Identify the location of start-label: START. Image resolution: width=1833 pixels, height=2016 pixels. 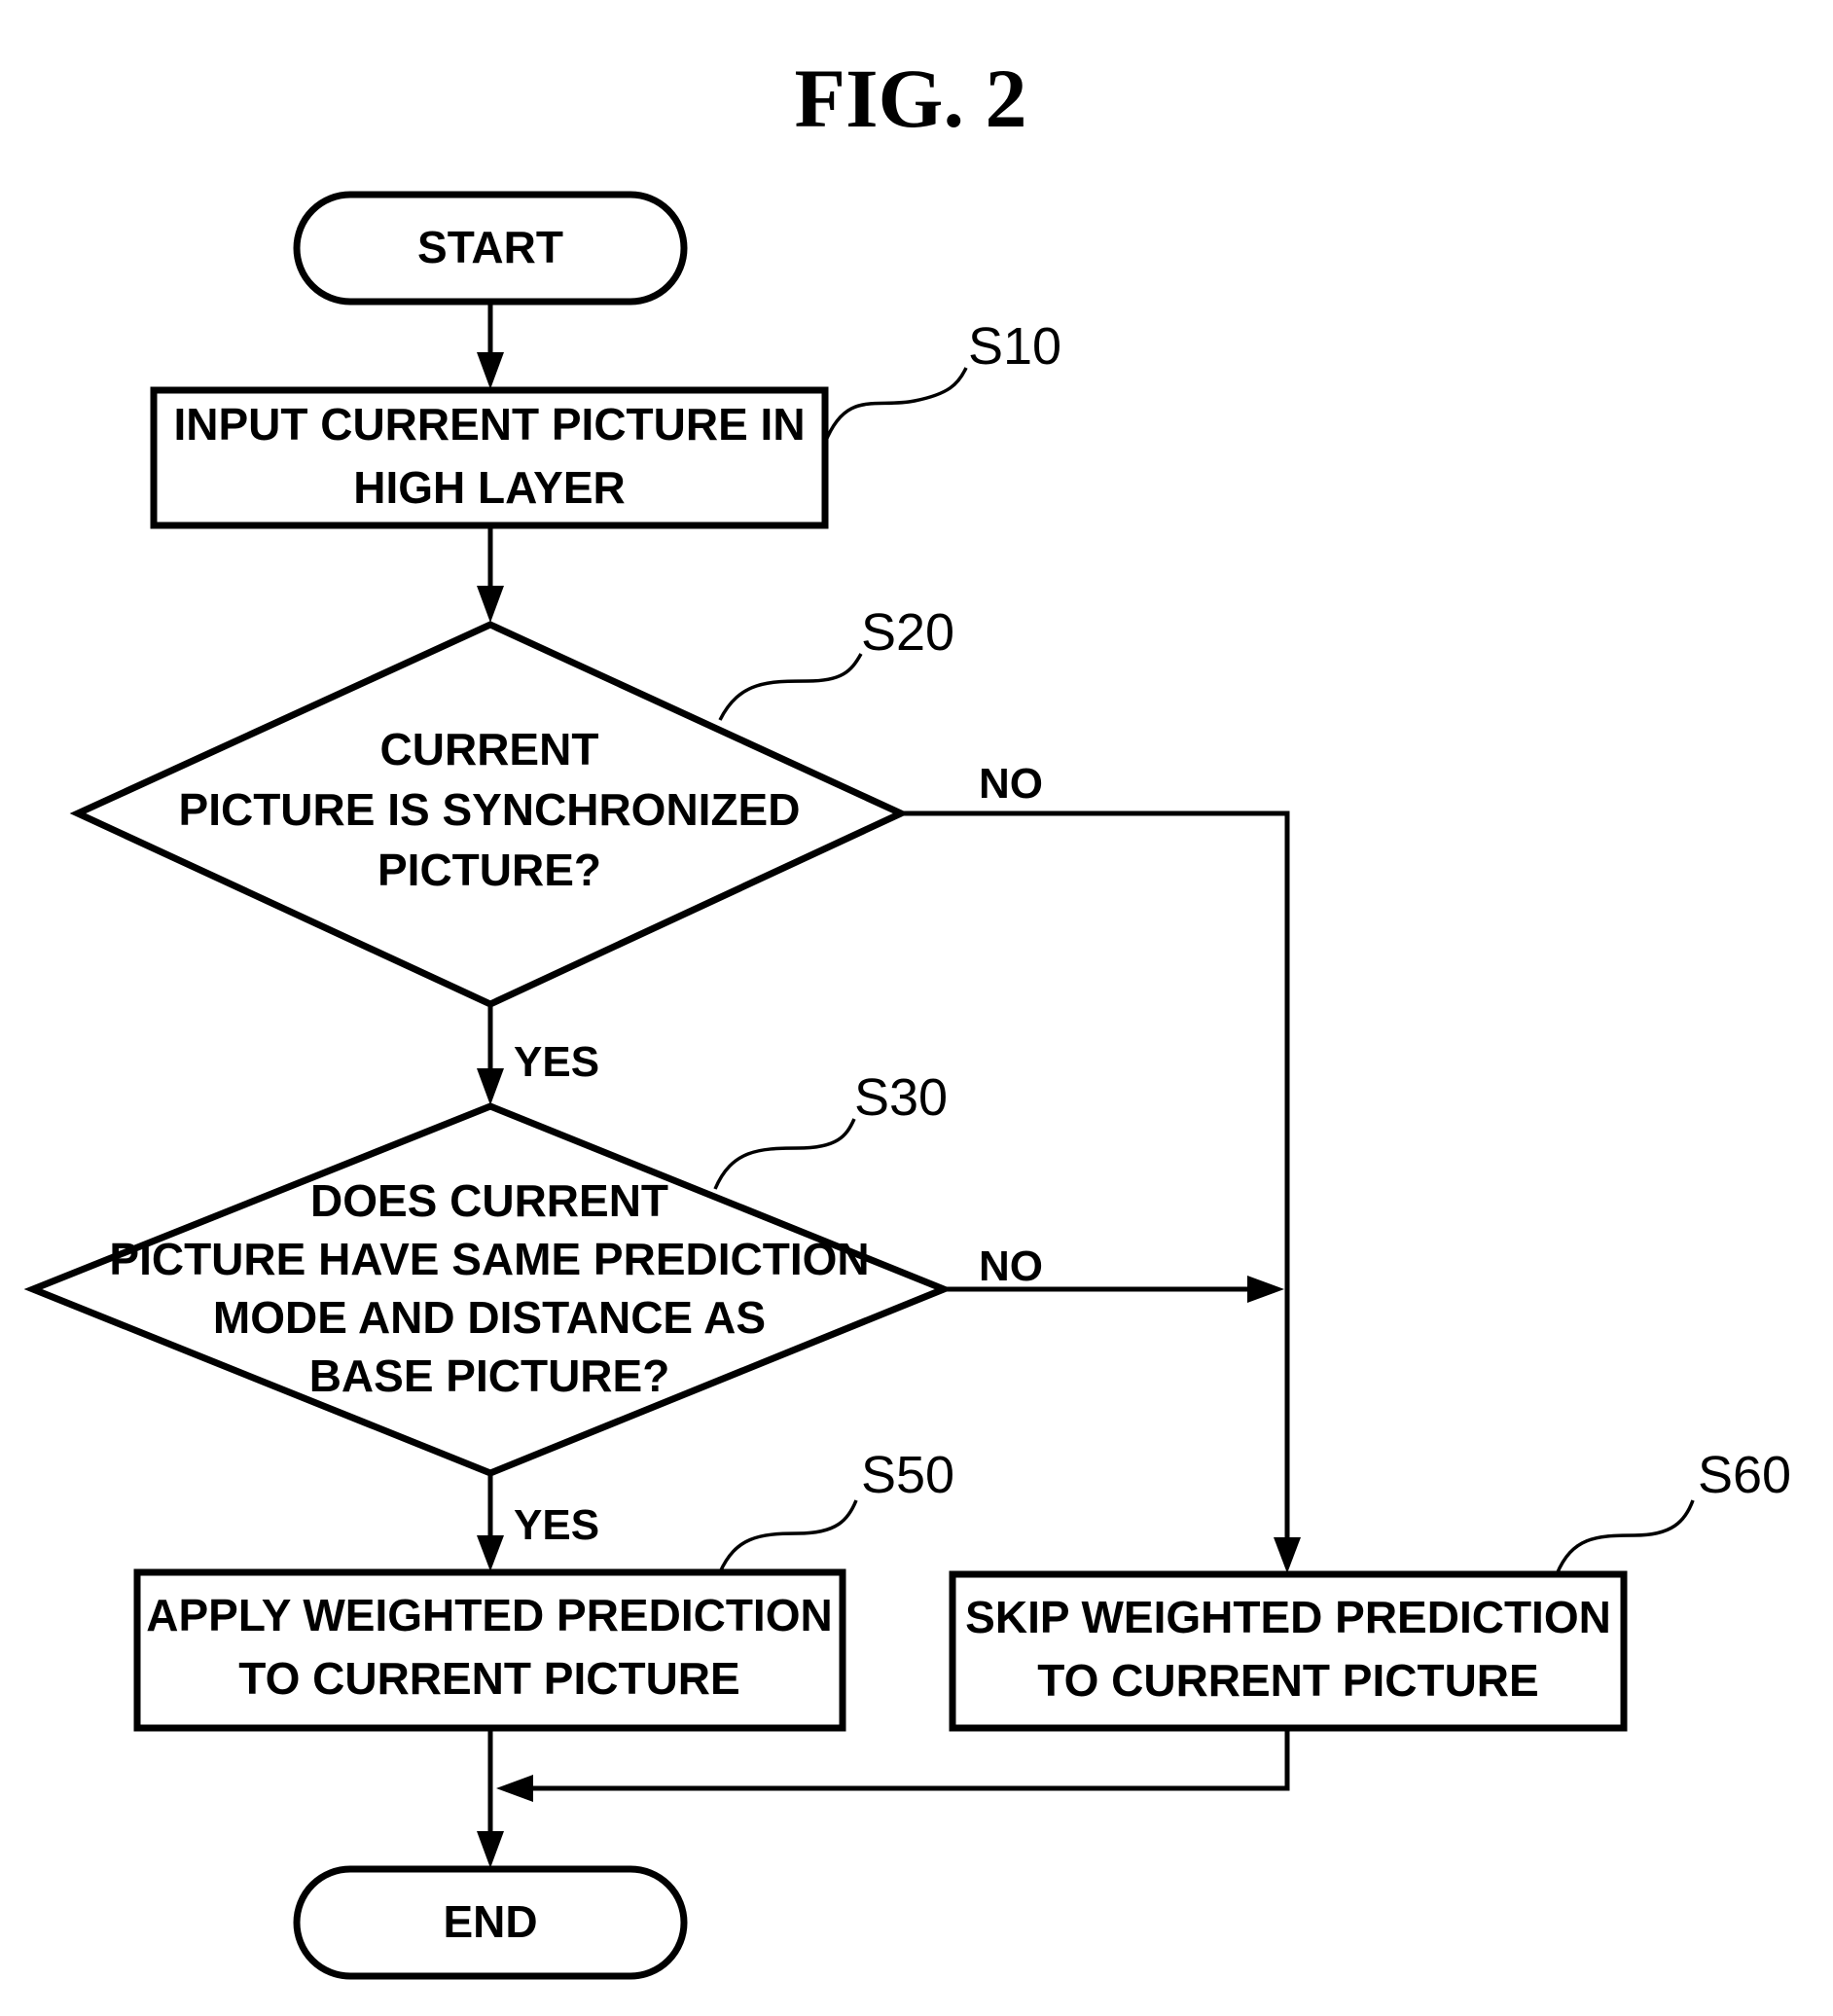
(490, 247).